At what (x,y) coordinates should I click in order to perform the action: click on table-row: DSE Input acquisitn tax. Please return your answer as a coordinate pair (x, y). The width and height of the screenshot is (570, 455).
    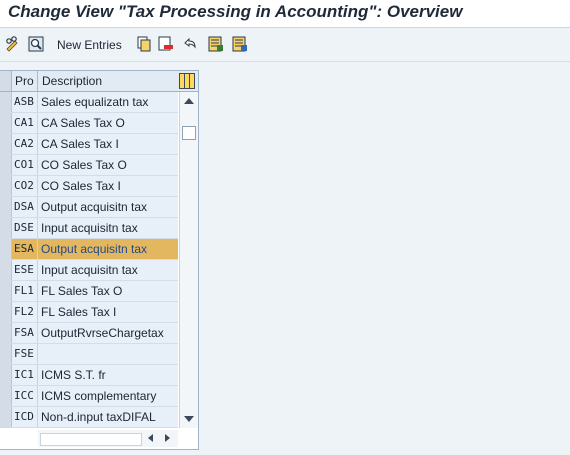
    Looking at the image, I should click on (89, 228).